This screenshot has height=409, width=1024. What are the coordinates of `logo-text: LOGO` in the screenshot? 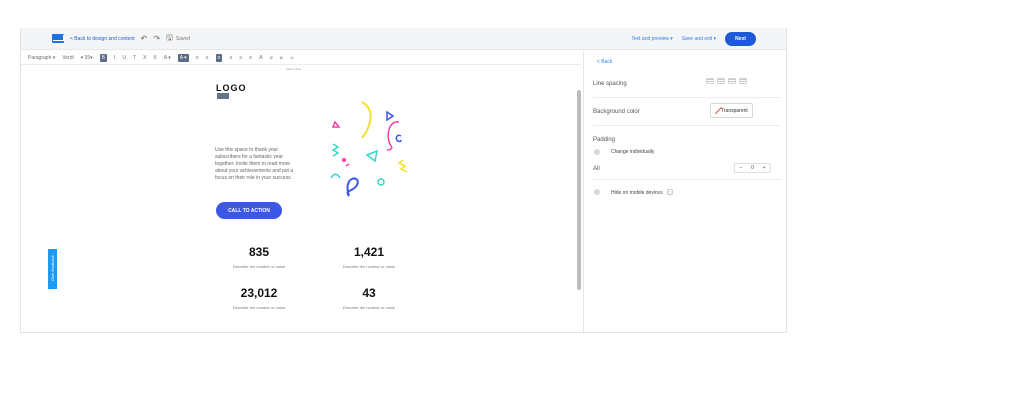 It's located at (231, 88).